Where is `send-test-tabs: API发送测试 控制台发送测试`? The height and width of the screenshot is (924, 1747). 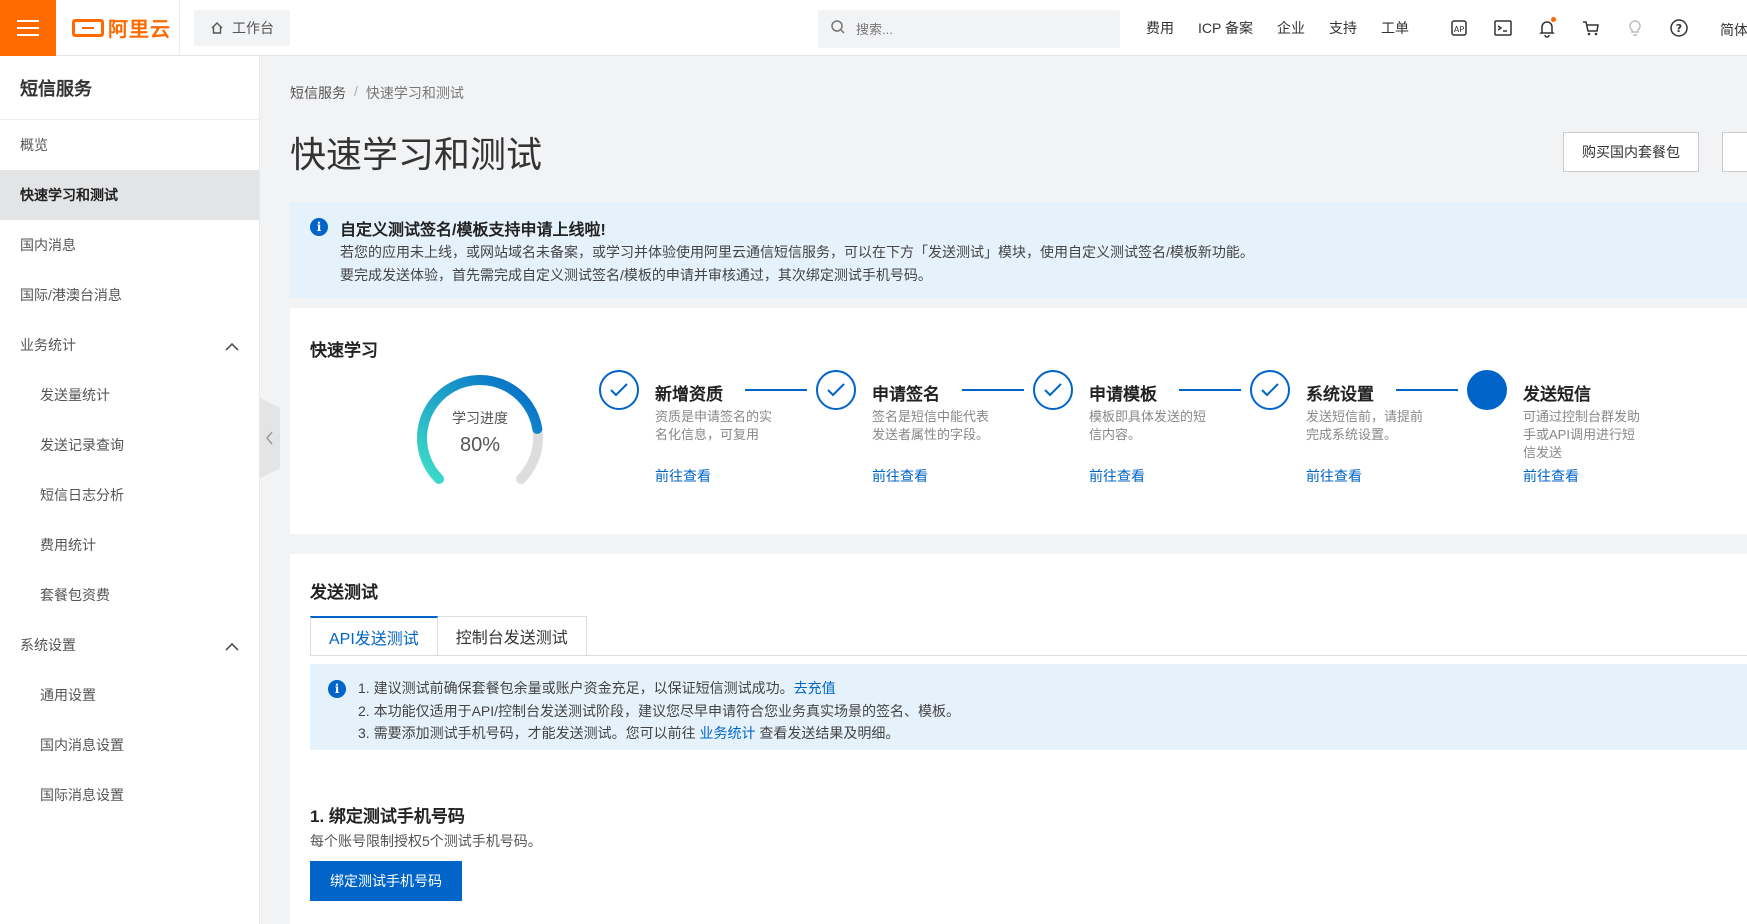 send-test-tabs: API发送测试 控制台发送测试 is located at coordinates (448, 636).